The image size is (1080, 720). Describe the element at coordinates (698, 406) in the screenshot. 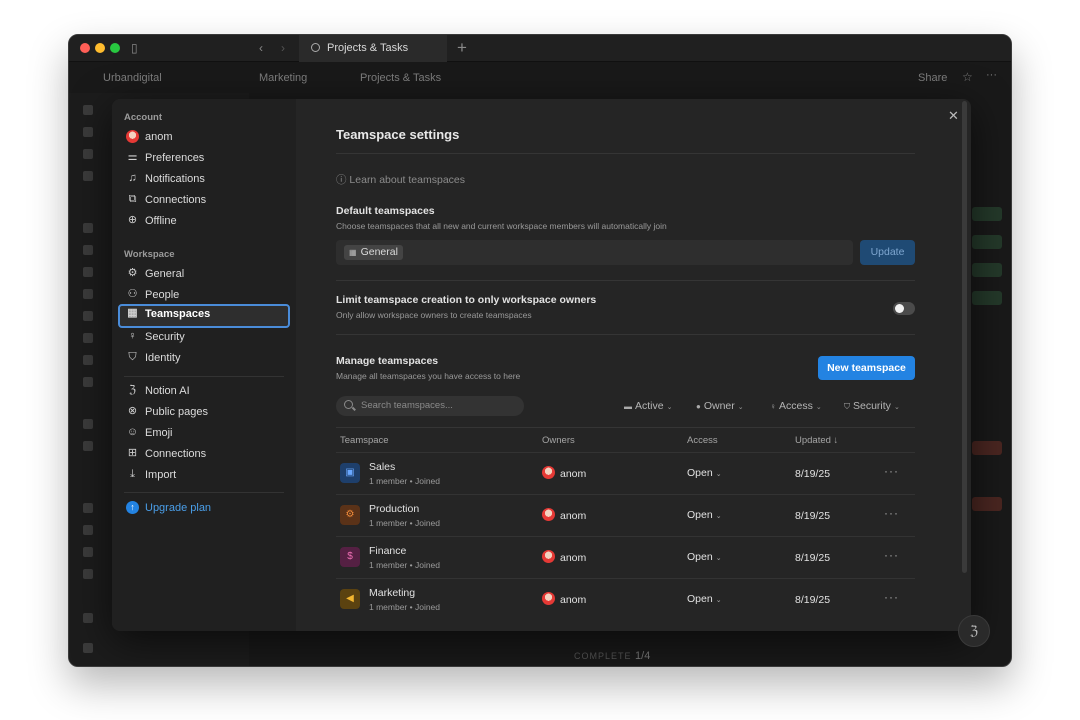

I see `person-icon: ●` at that location.